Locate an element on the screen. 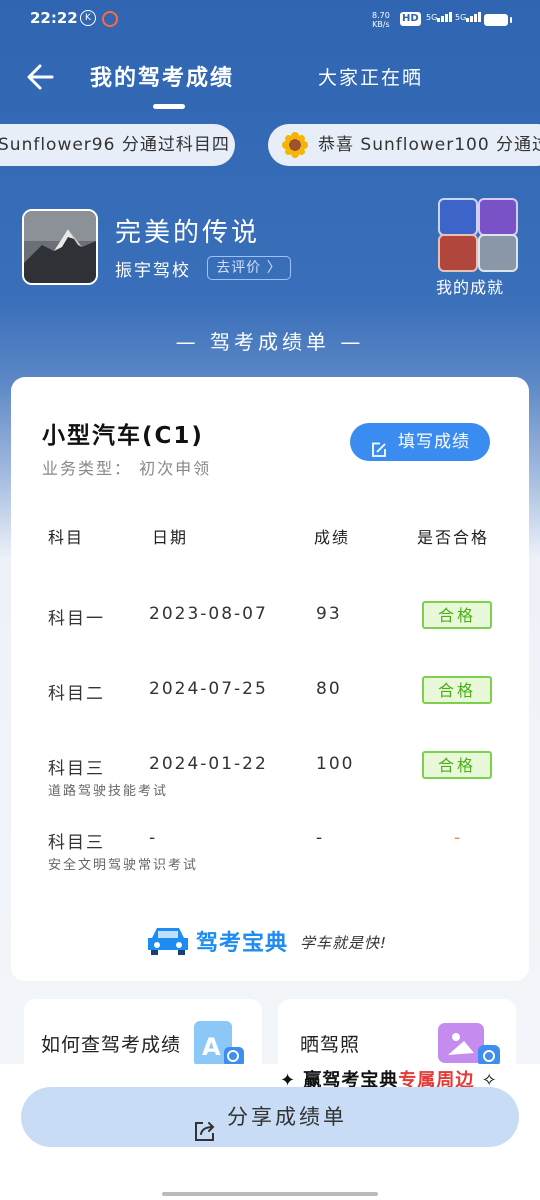 The image size is (540, 1200). edit-icon is located at coordinates (379, 445).